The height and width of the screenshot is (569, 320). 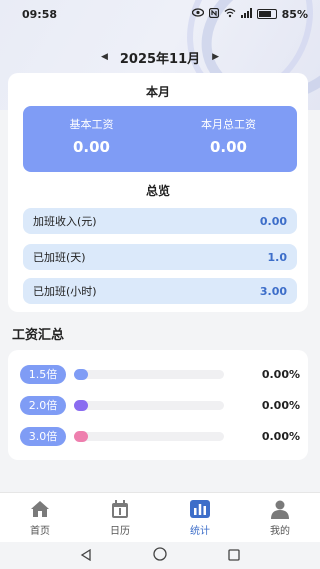 I want to click on overview-title: 总览, so click(x=157, y=191).